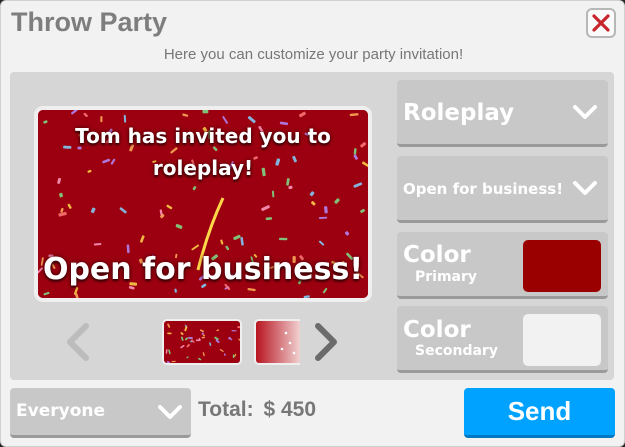 The image size is (625, 447). What do you see at coordinates (446, 277) in the screenshot?
I see `primary-color-sublabel: Primary` at bounding box center [446, 277].